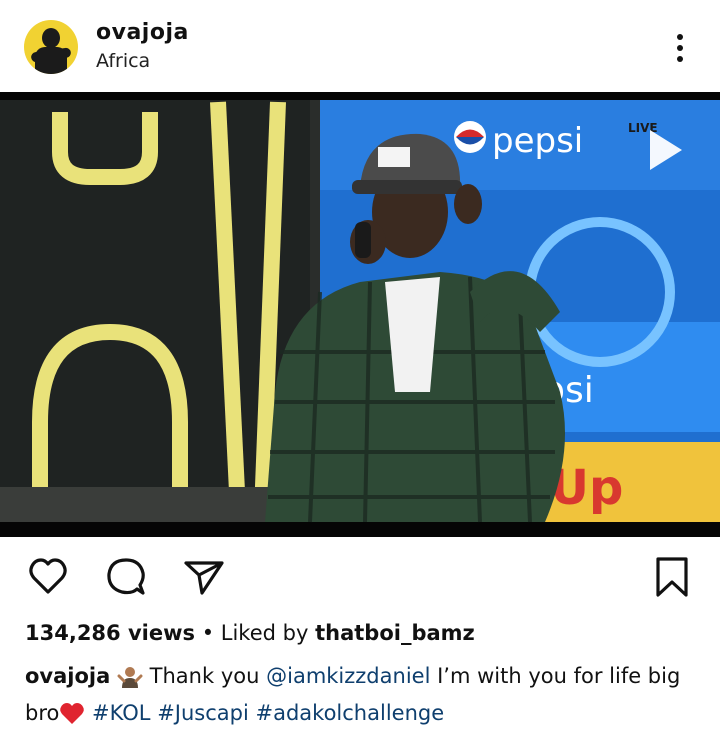 The height and width of the screenshot is (738, 720). I want to click on views-liked-by: 134,286 views • Liked by thatboi_bamz, so click(250, 633).